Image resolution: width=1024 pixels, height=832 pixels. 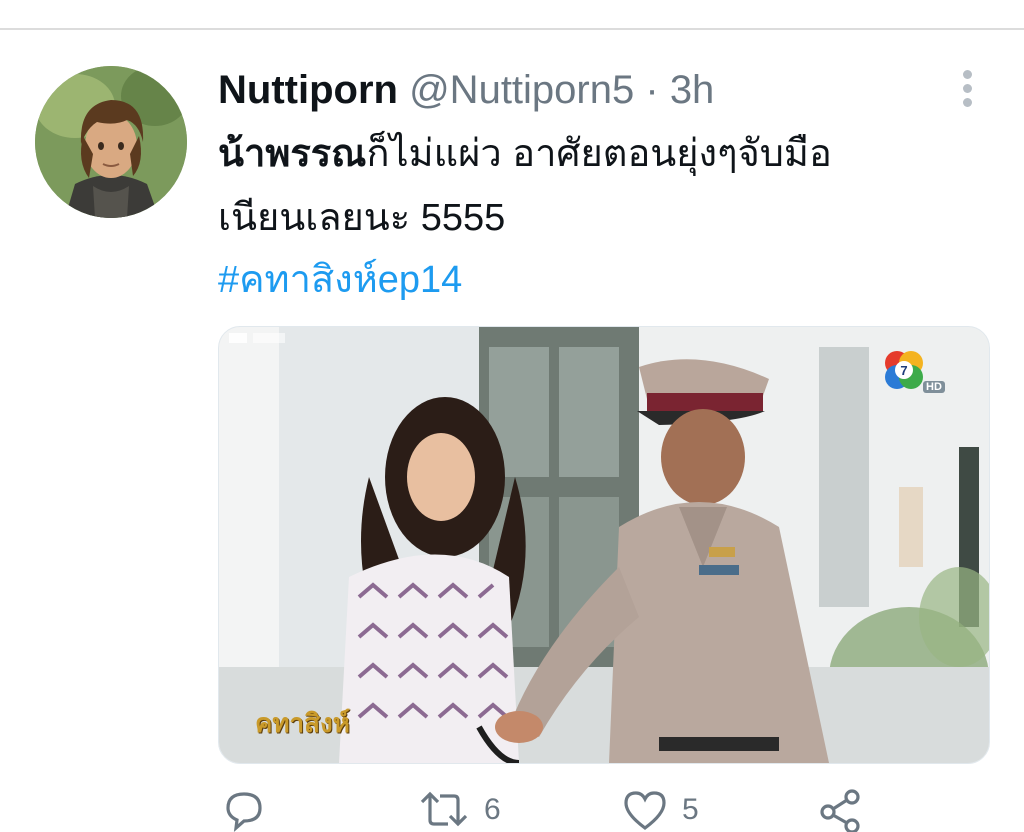 What do you see at coordinates (645, 810) in the screenshot?
I see `like-icon` at bounding box center [645, 810].